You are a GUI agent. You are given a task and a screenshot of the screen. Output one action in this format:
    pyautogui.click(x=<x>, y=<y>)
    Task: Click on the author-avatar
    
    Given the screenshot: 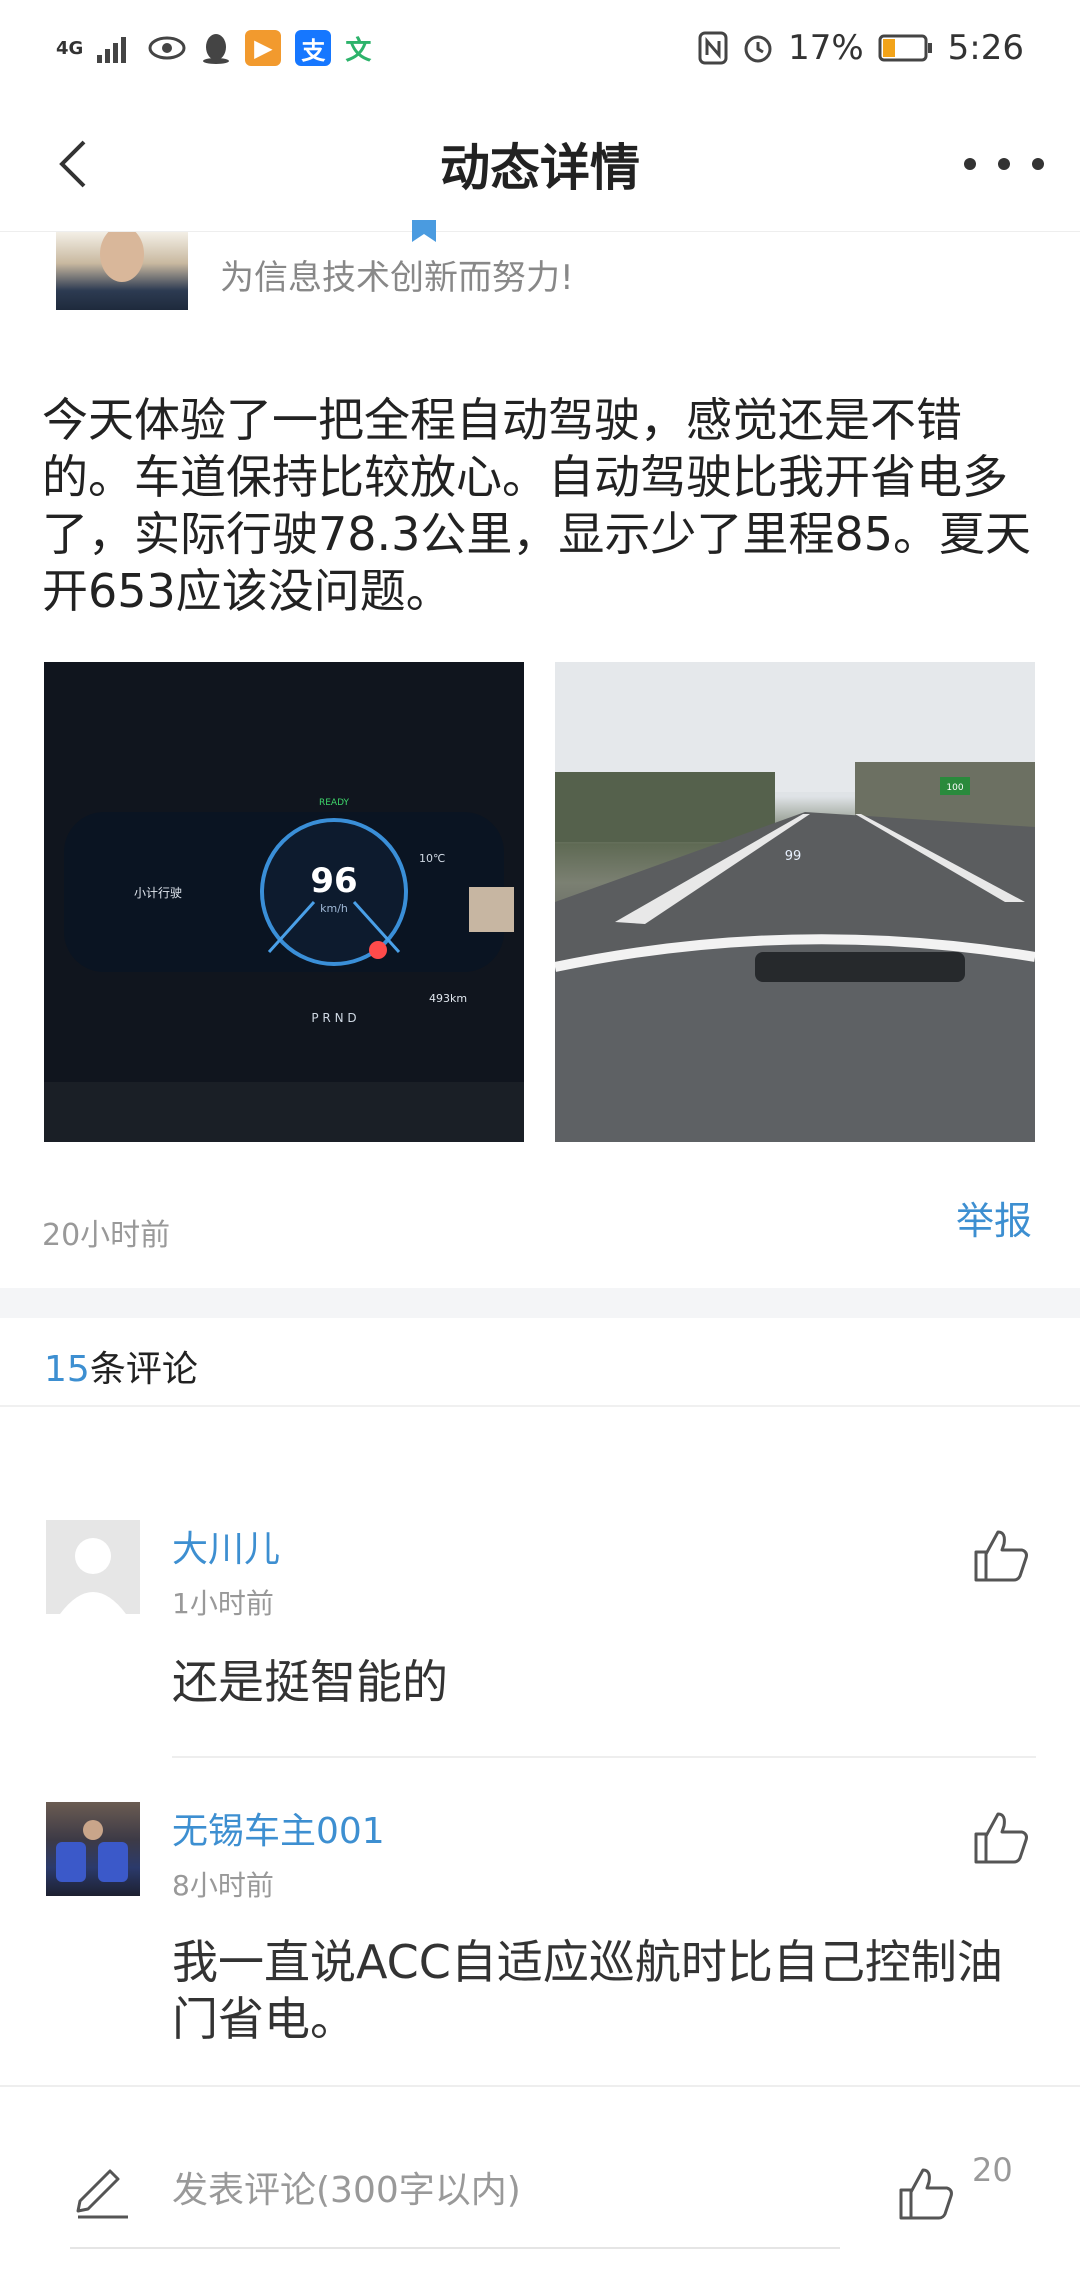 What is the action you would take?
    pyautogui.click(x=122, y=271)
    